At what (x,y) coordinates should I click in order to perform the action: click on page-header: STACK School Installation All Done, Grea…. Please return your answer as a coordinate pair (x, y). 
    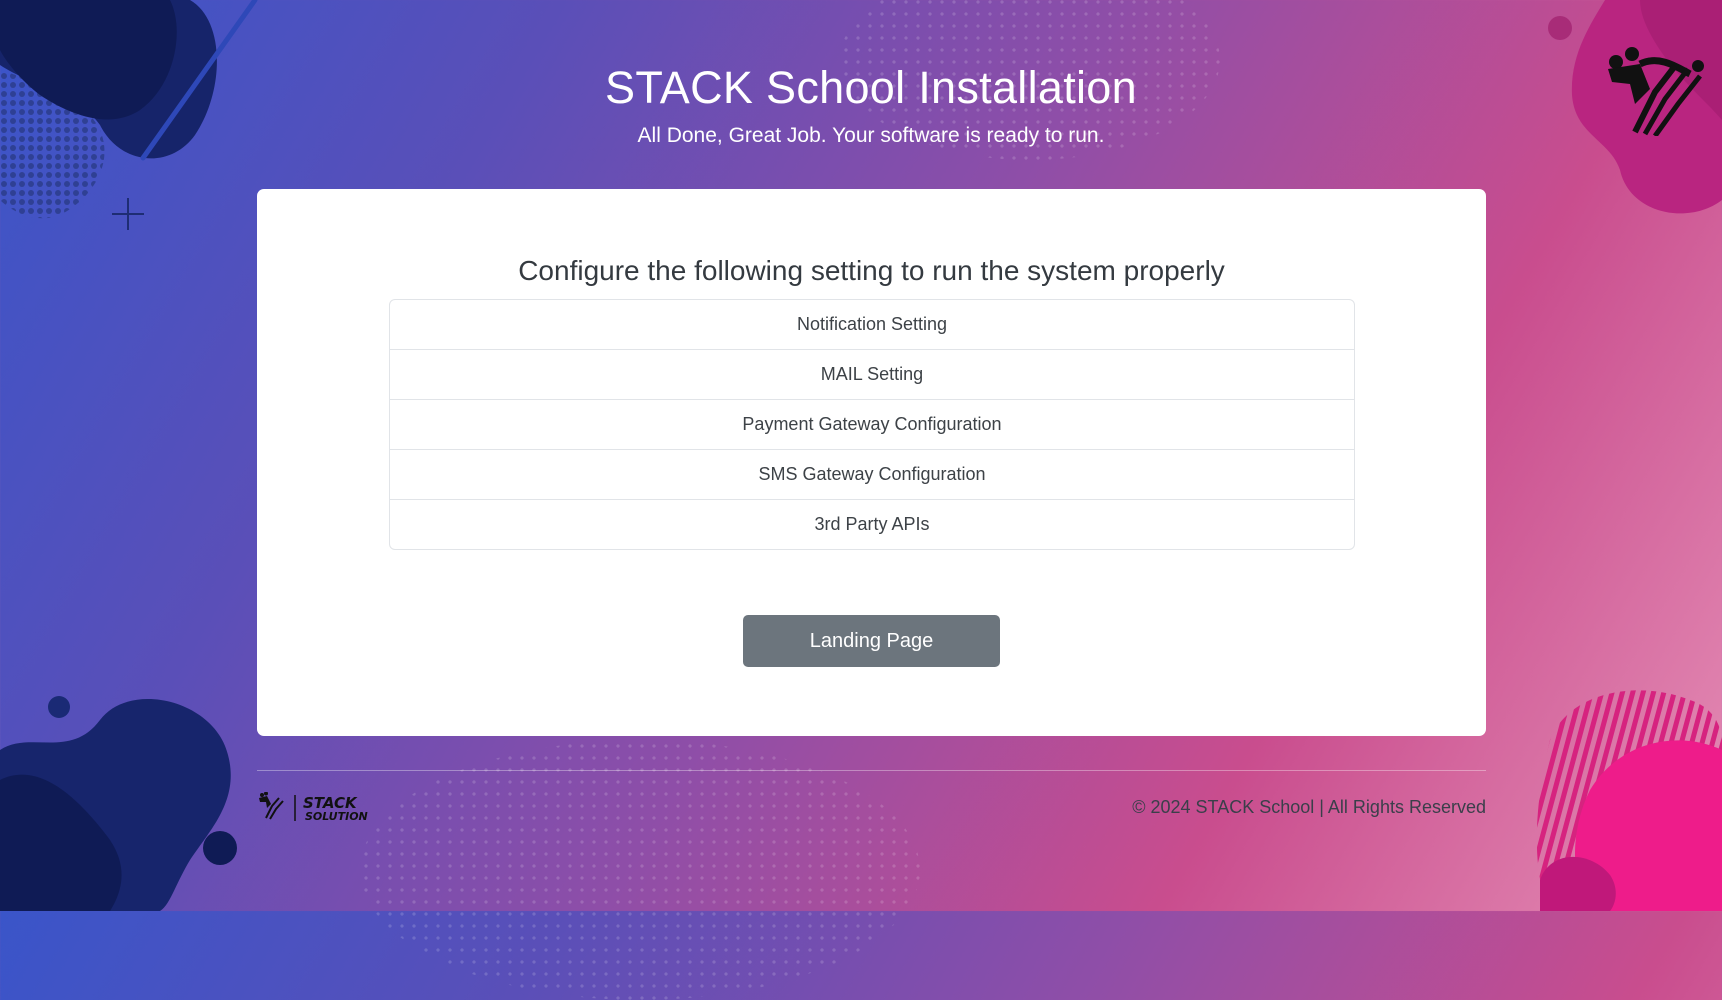
    Looking at the image, I should click on (861, 105).